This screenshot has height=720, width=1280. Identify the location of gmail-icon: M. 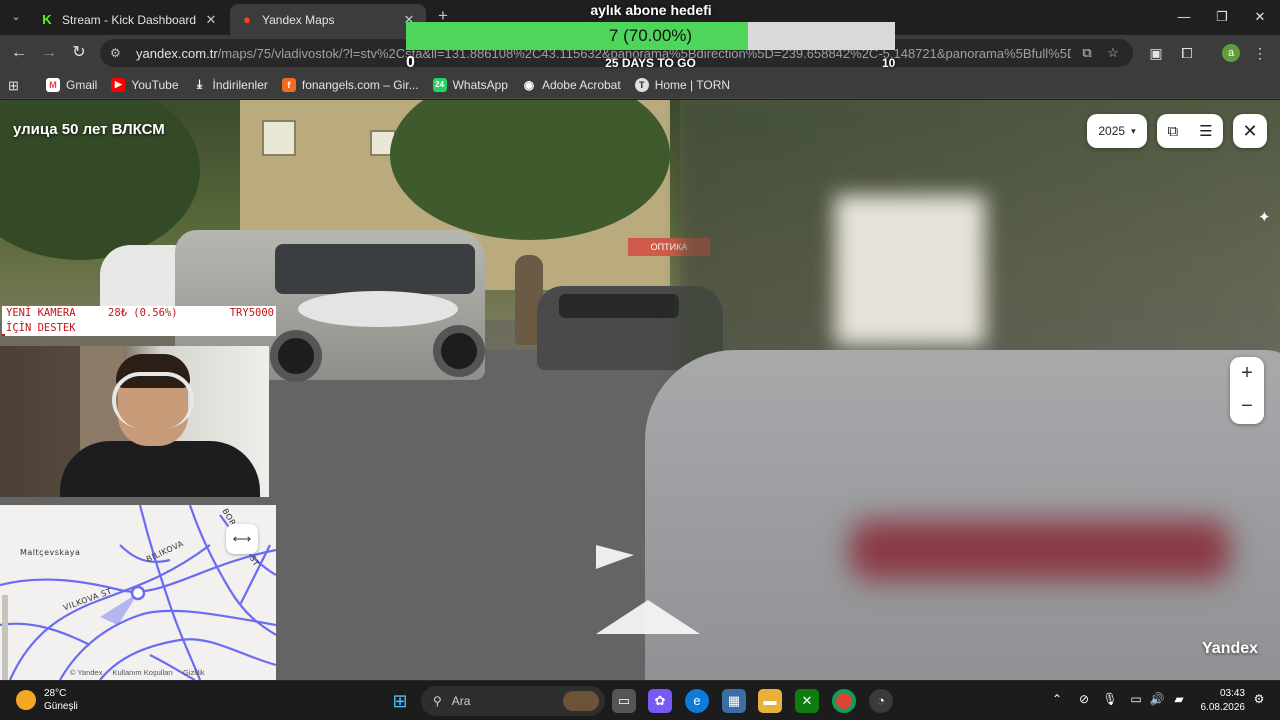
(53, 84).